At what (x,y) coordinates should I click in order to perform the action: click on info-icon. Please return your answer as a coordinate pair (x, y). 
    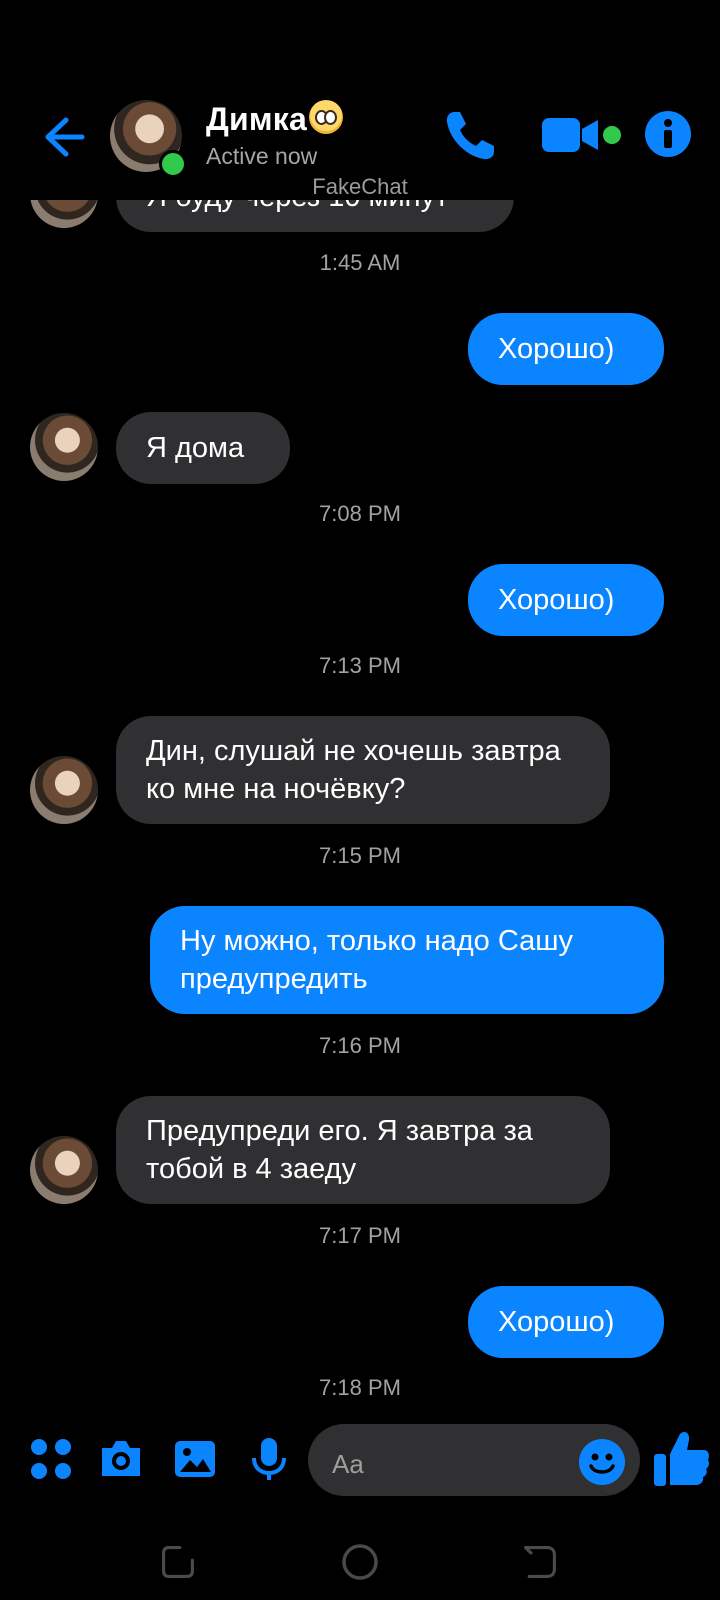
    Looking at the image, I should click on (668, 134).